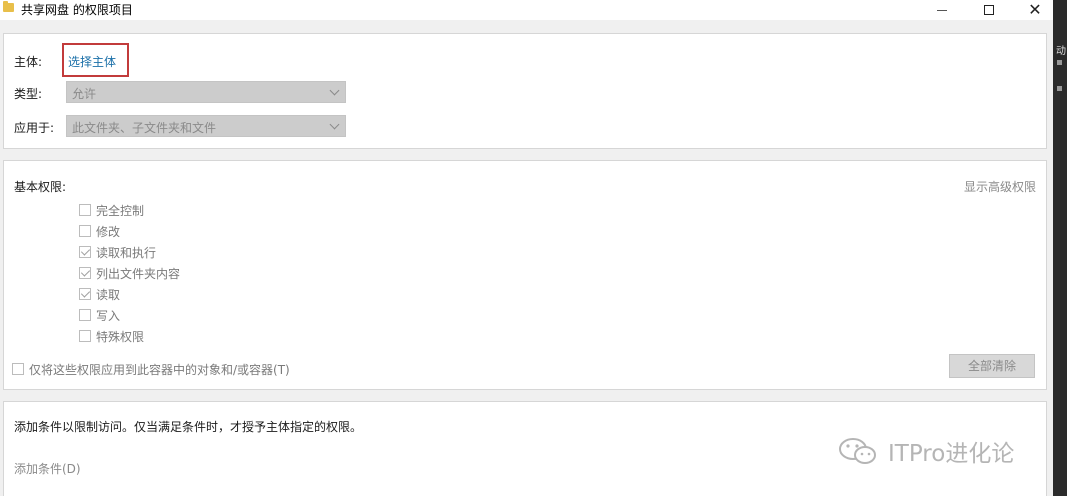  Describe the element at coordinates (138, 274) in the screenshot. I see `permission-label: 列出文件夹内容` at that location.